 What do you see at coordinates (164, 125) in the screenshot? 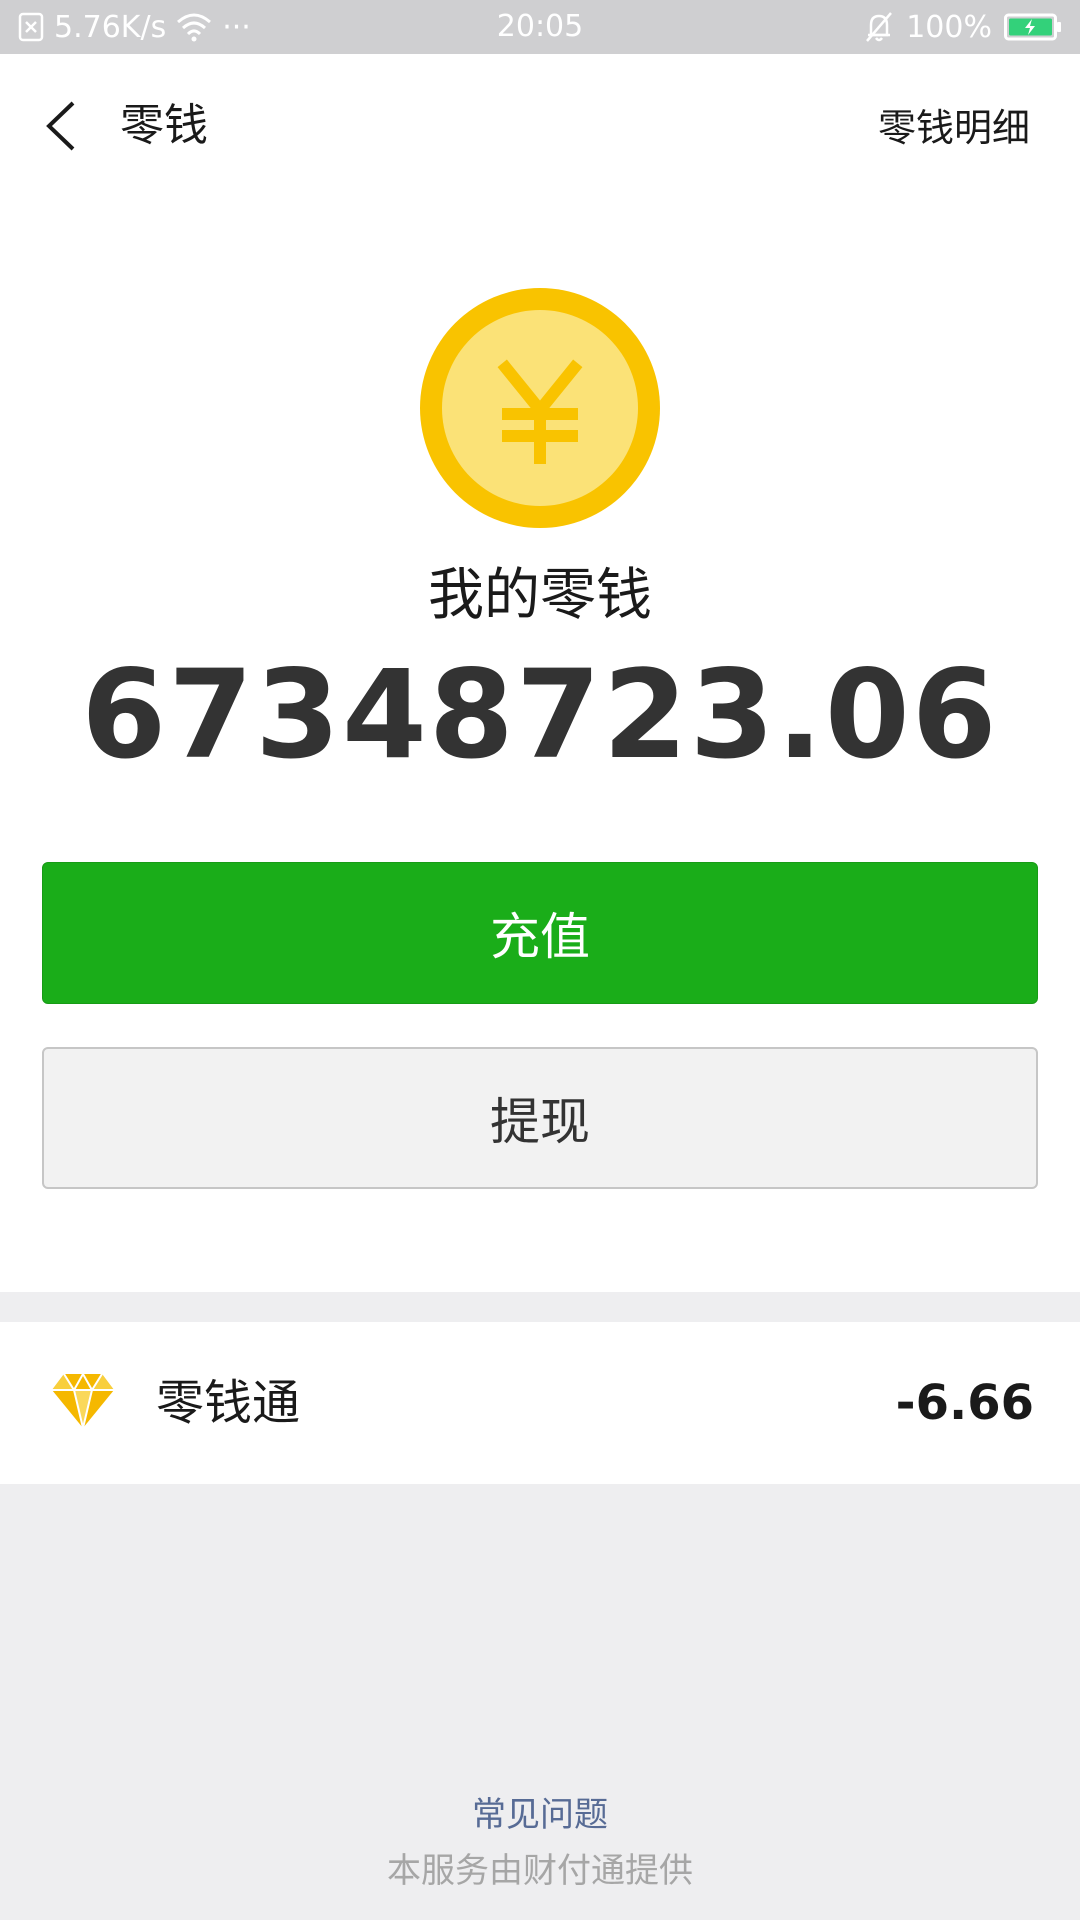
I see `page-title: 零钱` at bounding box center [164, 125].